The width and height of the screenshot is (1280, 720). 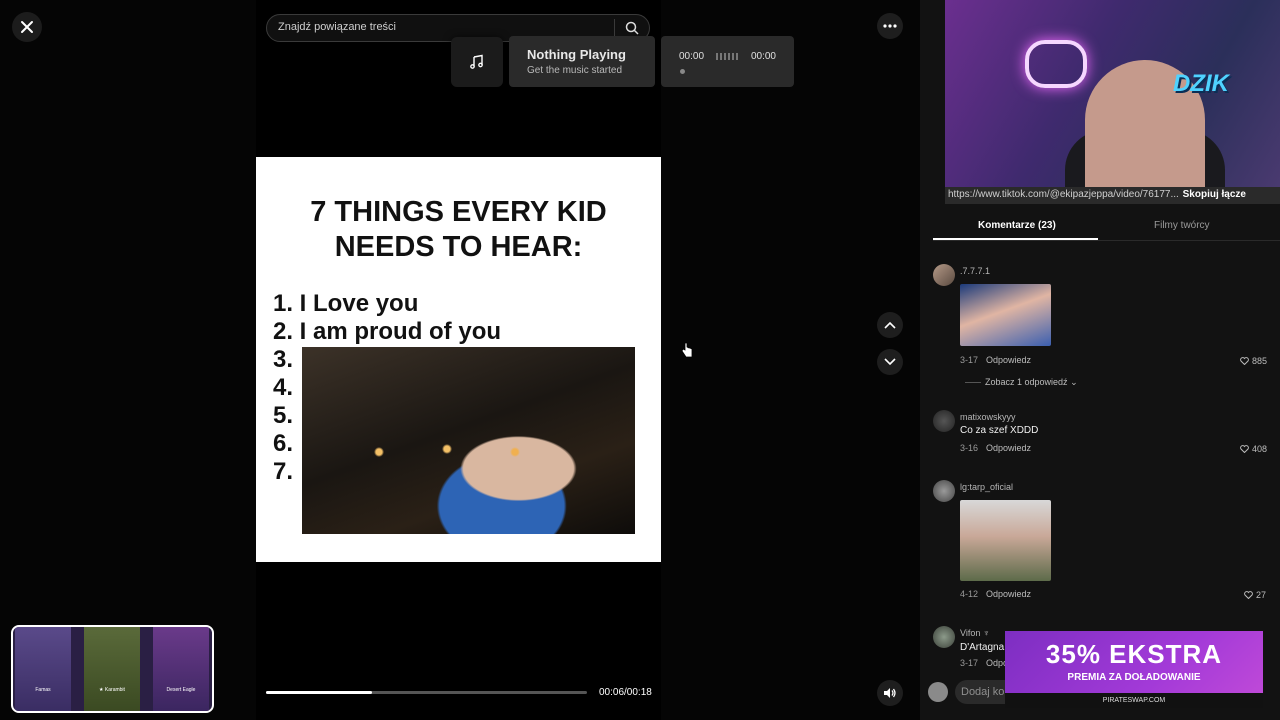 I want to click on like-button: 885, so click(x=1253, y=361).